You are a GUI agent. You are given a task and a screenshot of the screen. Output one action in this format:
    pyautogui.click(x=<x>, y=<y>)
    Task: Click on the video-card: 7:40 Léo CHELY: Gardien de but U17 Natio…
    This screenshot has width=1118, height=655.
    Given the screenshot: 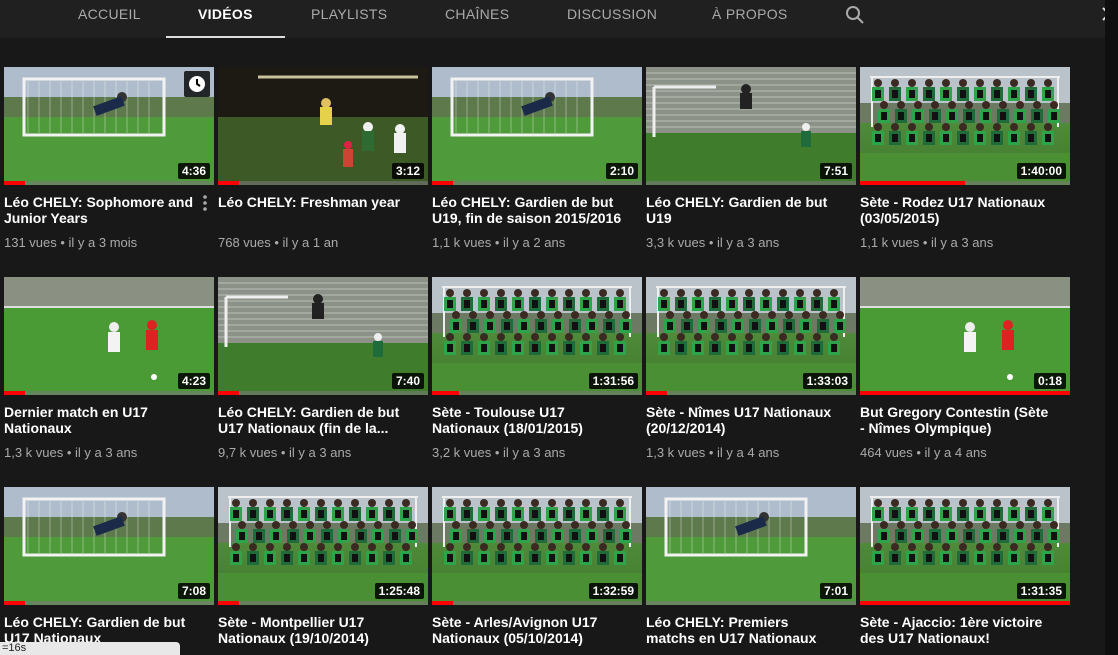 What is the action you would take?
    pyautogui.click(x=323, y=368)
    